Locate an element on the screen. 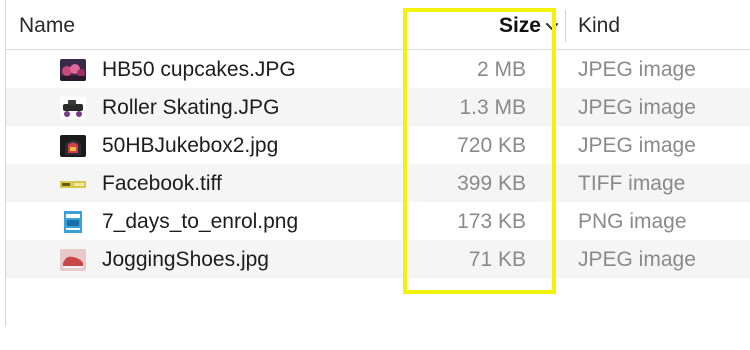  file-name: Facebook.tiff is located at coordinates (162, 183).